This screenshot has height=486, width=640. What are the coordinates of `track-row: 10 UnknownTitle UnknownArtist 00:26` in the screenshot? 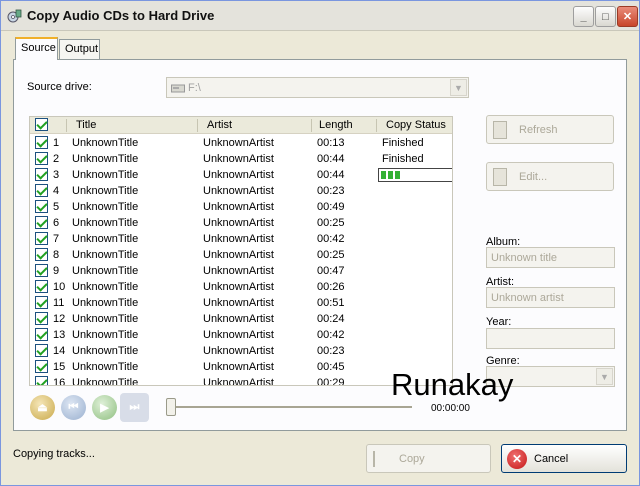 It's located at (241, 287).